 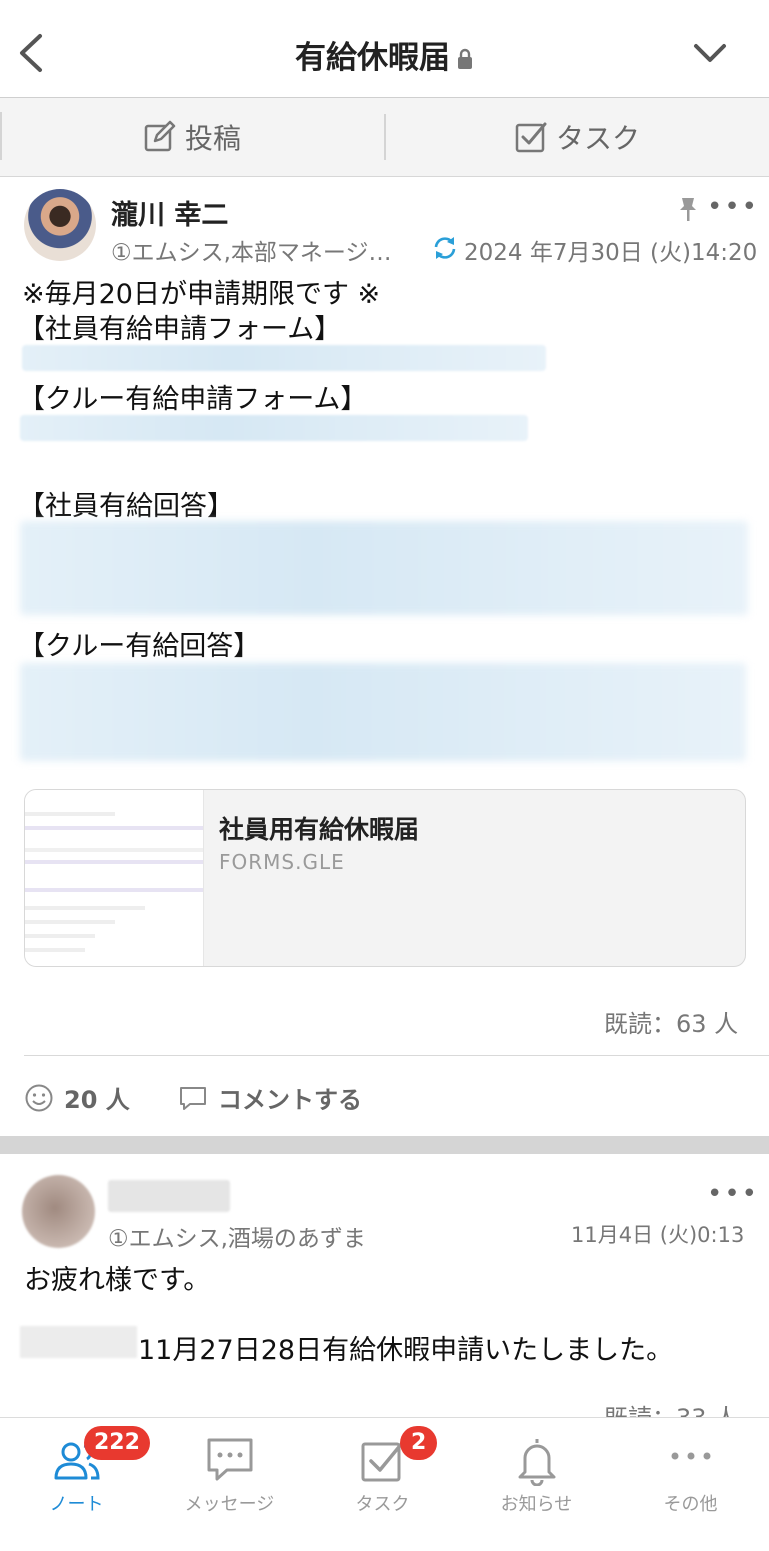 What do you see at coordinates (690, 1504) in the screenshot?
I see `tab-label: その他` at bounding box center [690, 1504].